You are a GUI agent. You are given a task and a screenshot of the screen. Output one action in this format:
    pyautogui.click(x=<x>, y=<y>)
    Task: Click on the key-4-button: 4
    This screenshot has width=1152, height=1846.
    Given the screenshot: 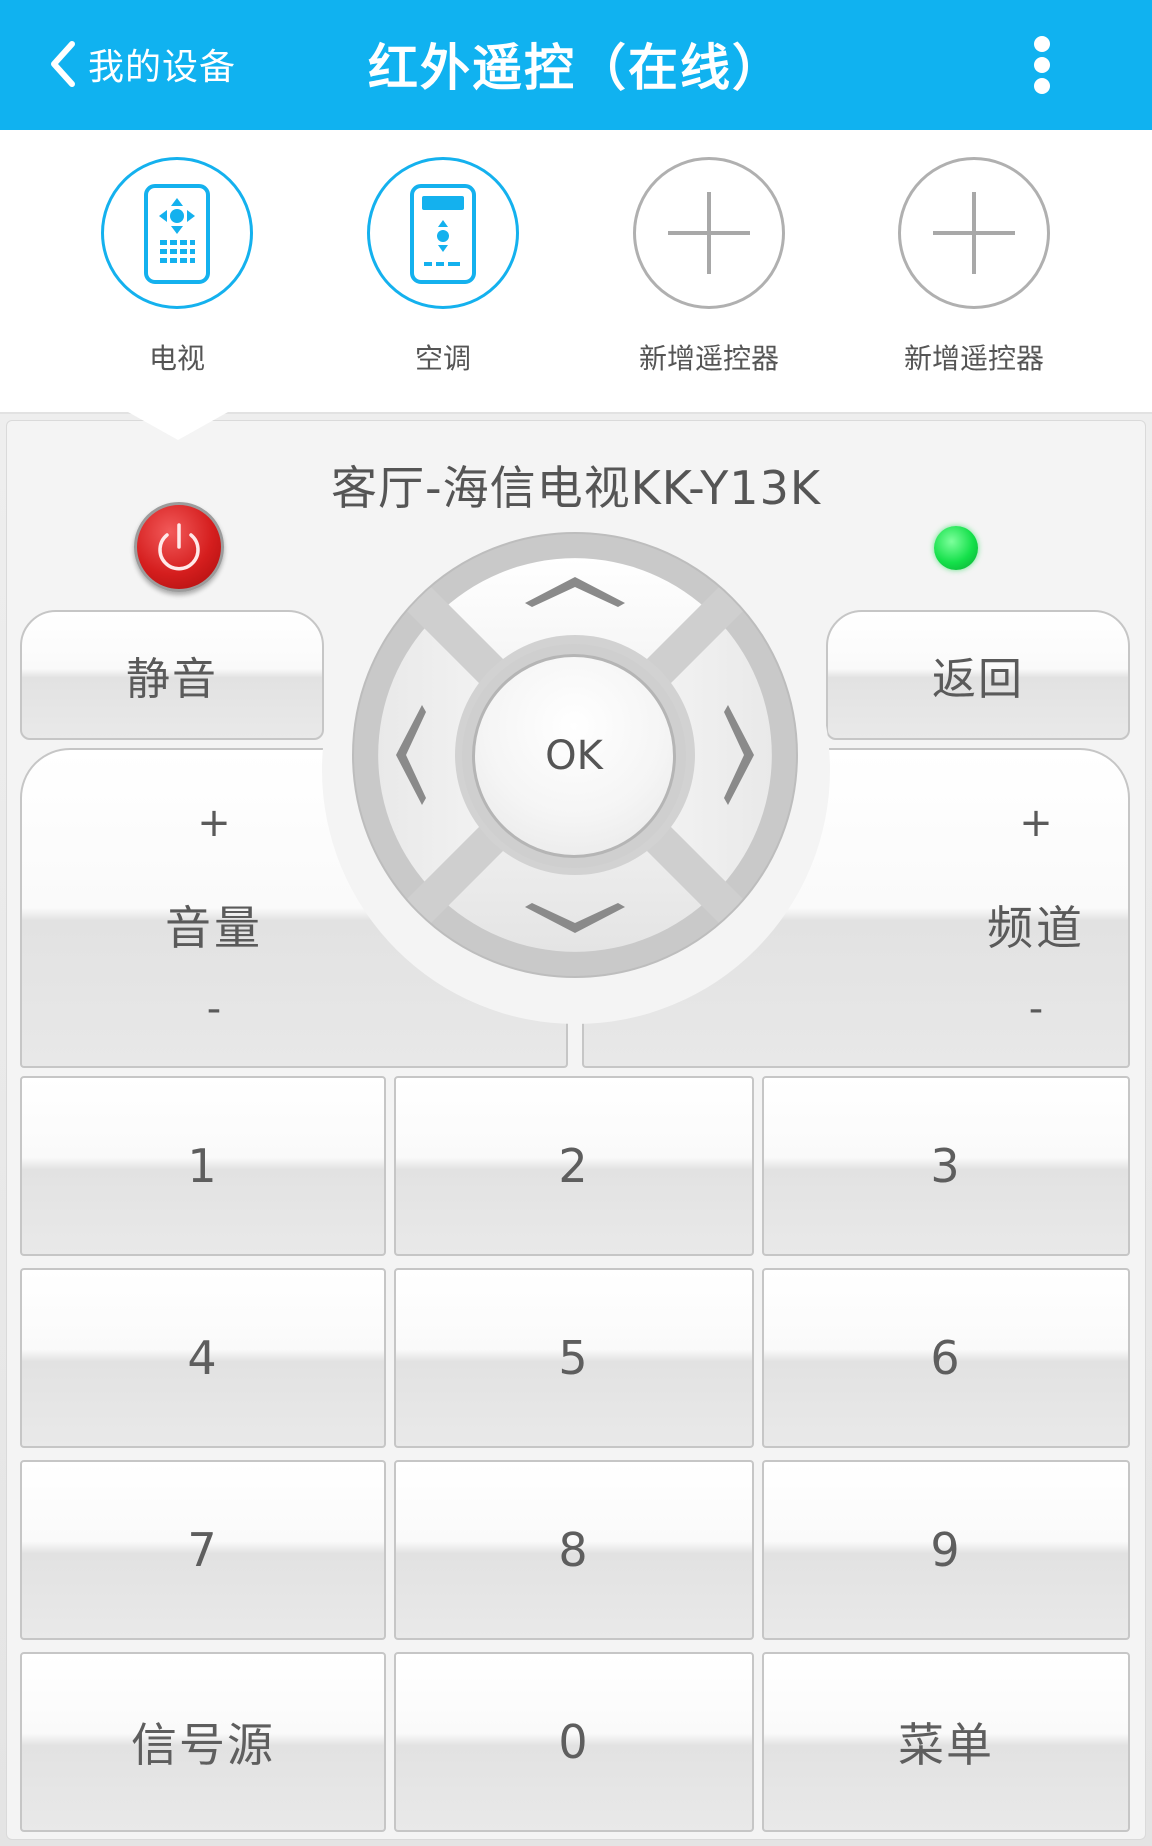 What is the action you would take?
    pyautogui.click(x=203, y=1358)
    